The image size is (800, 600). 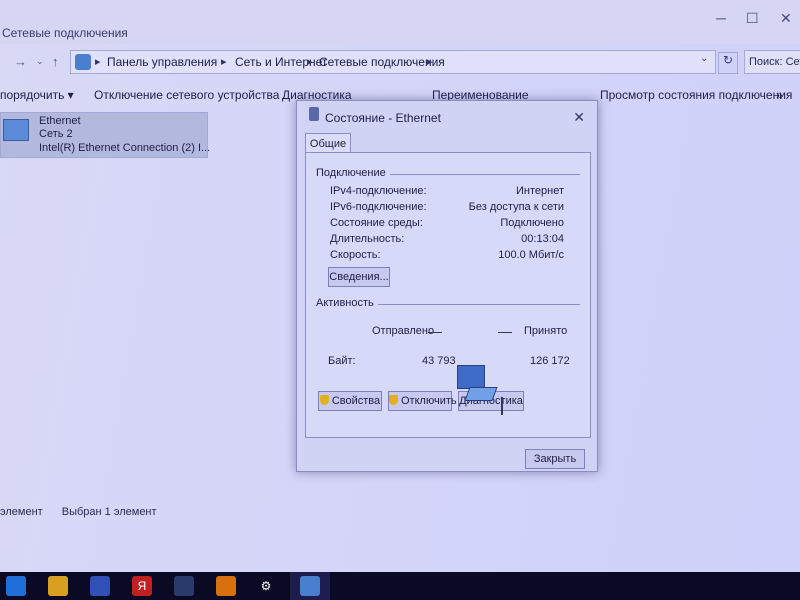 I want to click on disable-button-label: Отключить, so click(x=429, y=401).